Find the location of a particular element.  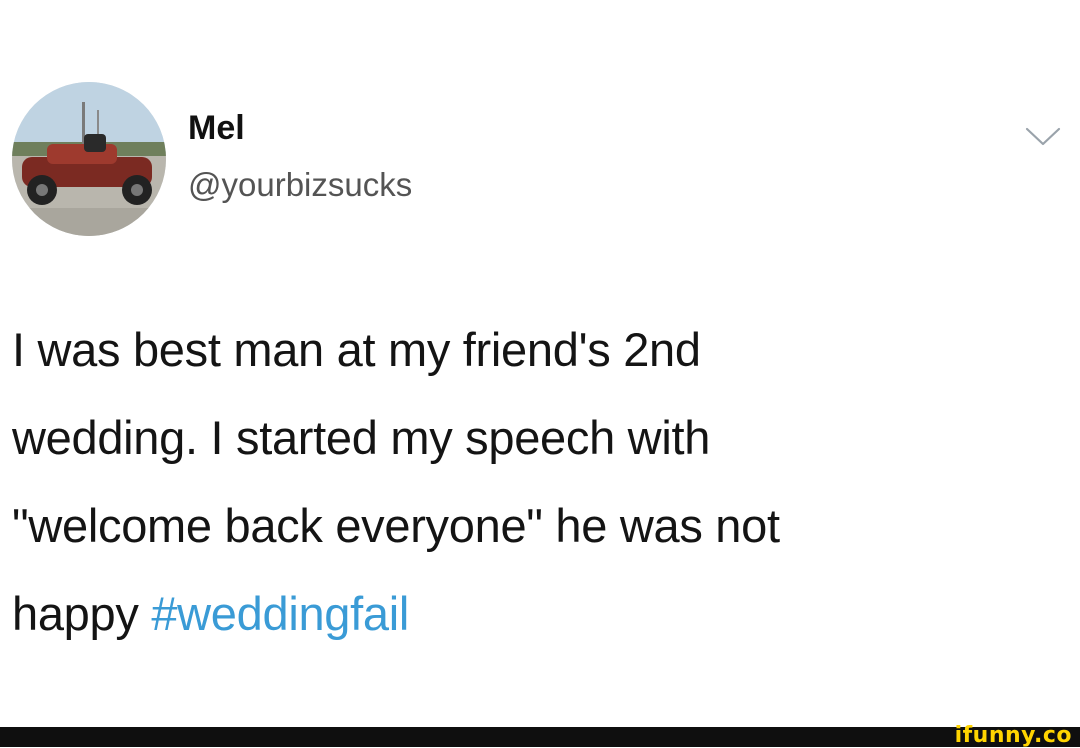

tweet-text-line: I was best man at my friend's 2nd is located at coordinates (356, 349).